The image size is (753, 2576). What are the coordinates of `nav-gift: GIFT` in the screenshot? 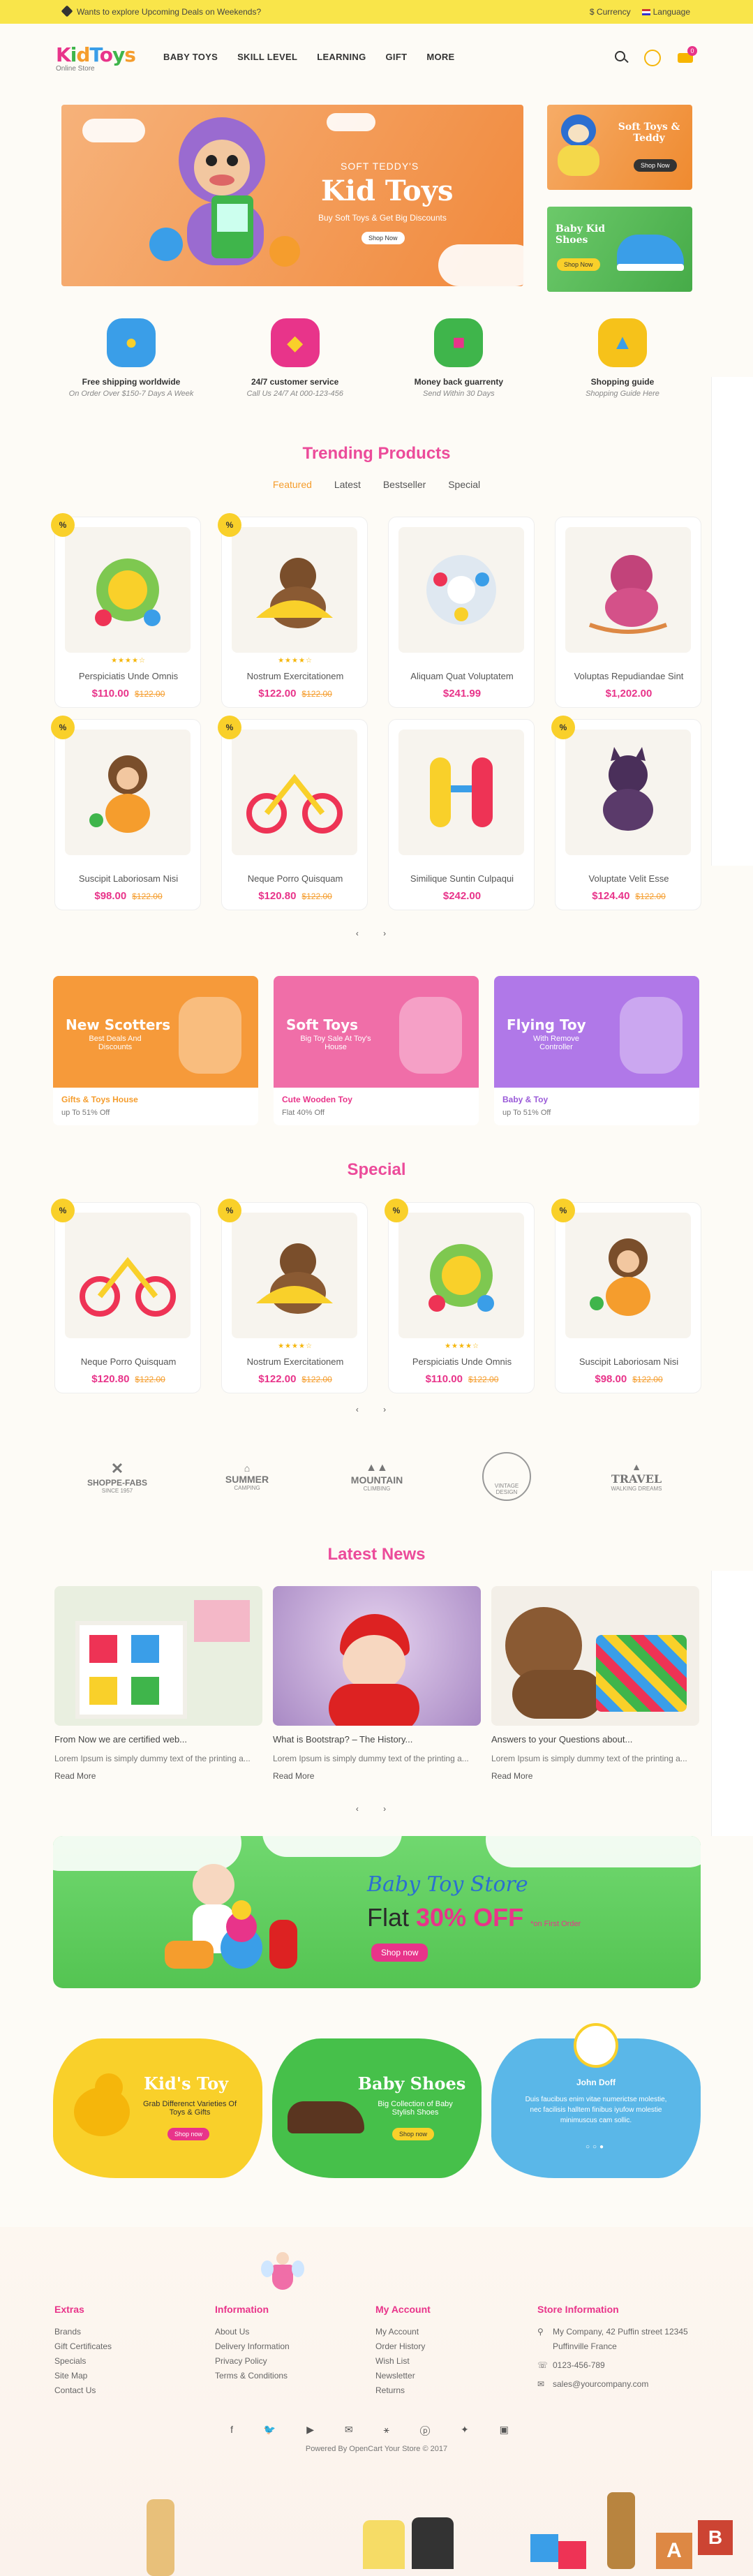 It's located at (397, 57).